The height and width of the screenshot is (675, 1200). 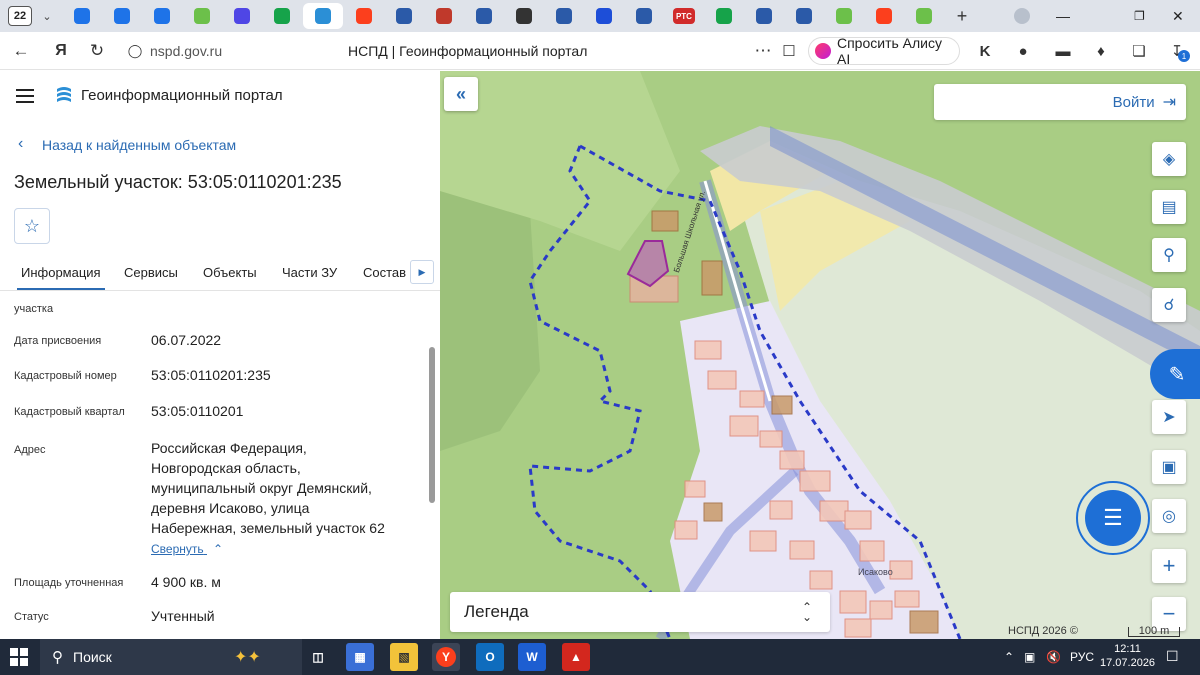 What do you see at coordinates (1043, 631) in the screenshot?
I see `map-copyright: НСПД 2026 ©` at bounding box center [1043, 631].